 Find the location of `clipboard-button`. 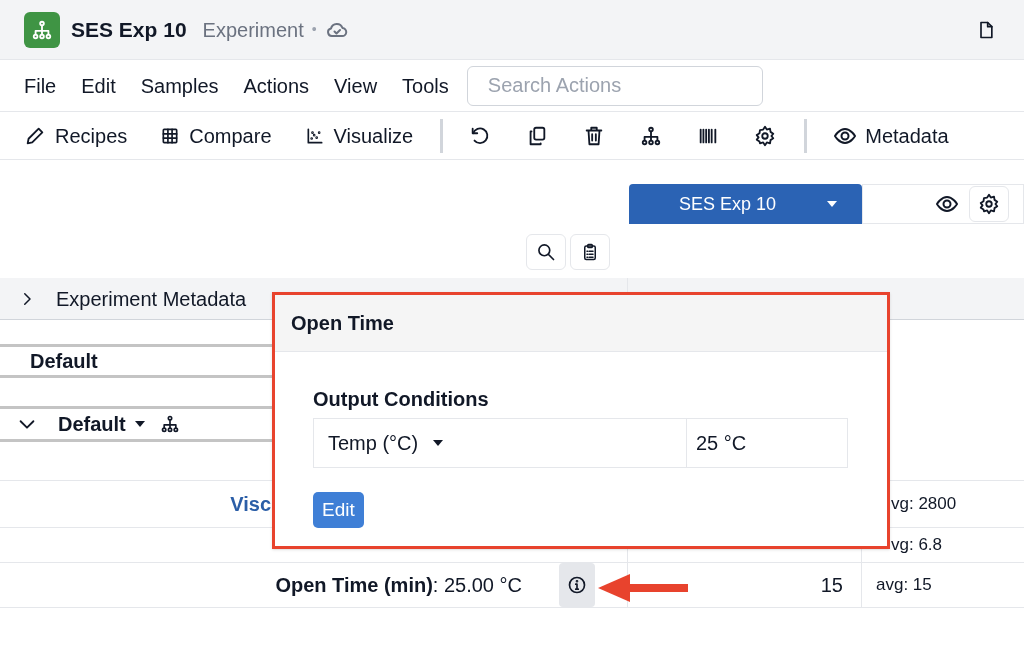

clipboard-button is located at coordinates (590, 252).